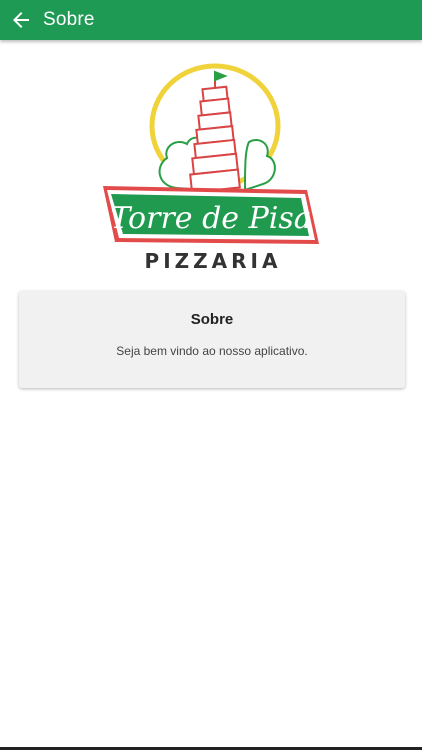 Image resolution: width=422 pixels, height=750 pixels. I want to click on logo-name-text: Torre de Pisa, so click(210, 218).